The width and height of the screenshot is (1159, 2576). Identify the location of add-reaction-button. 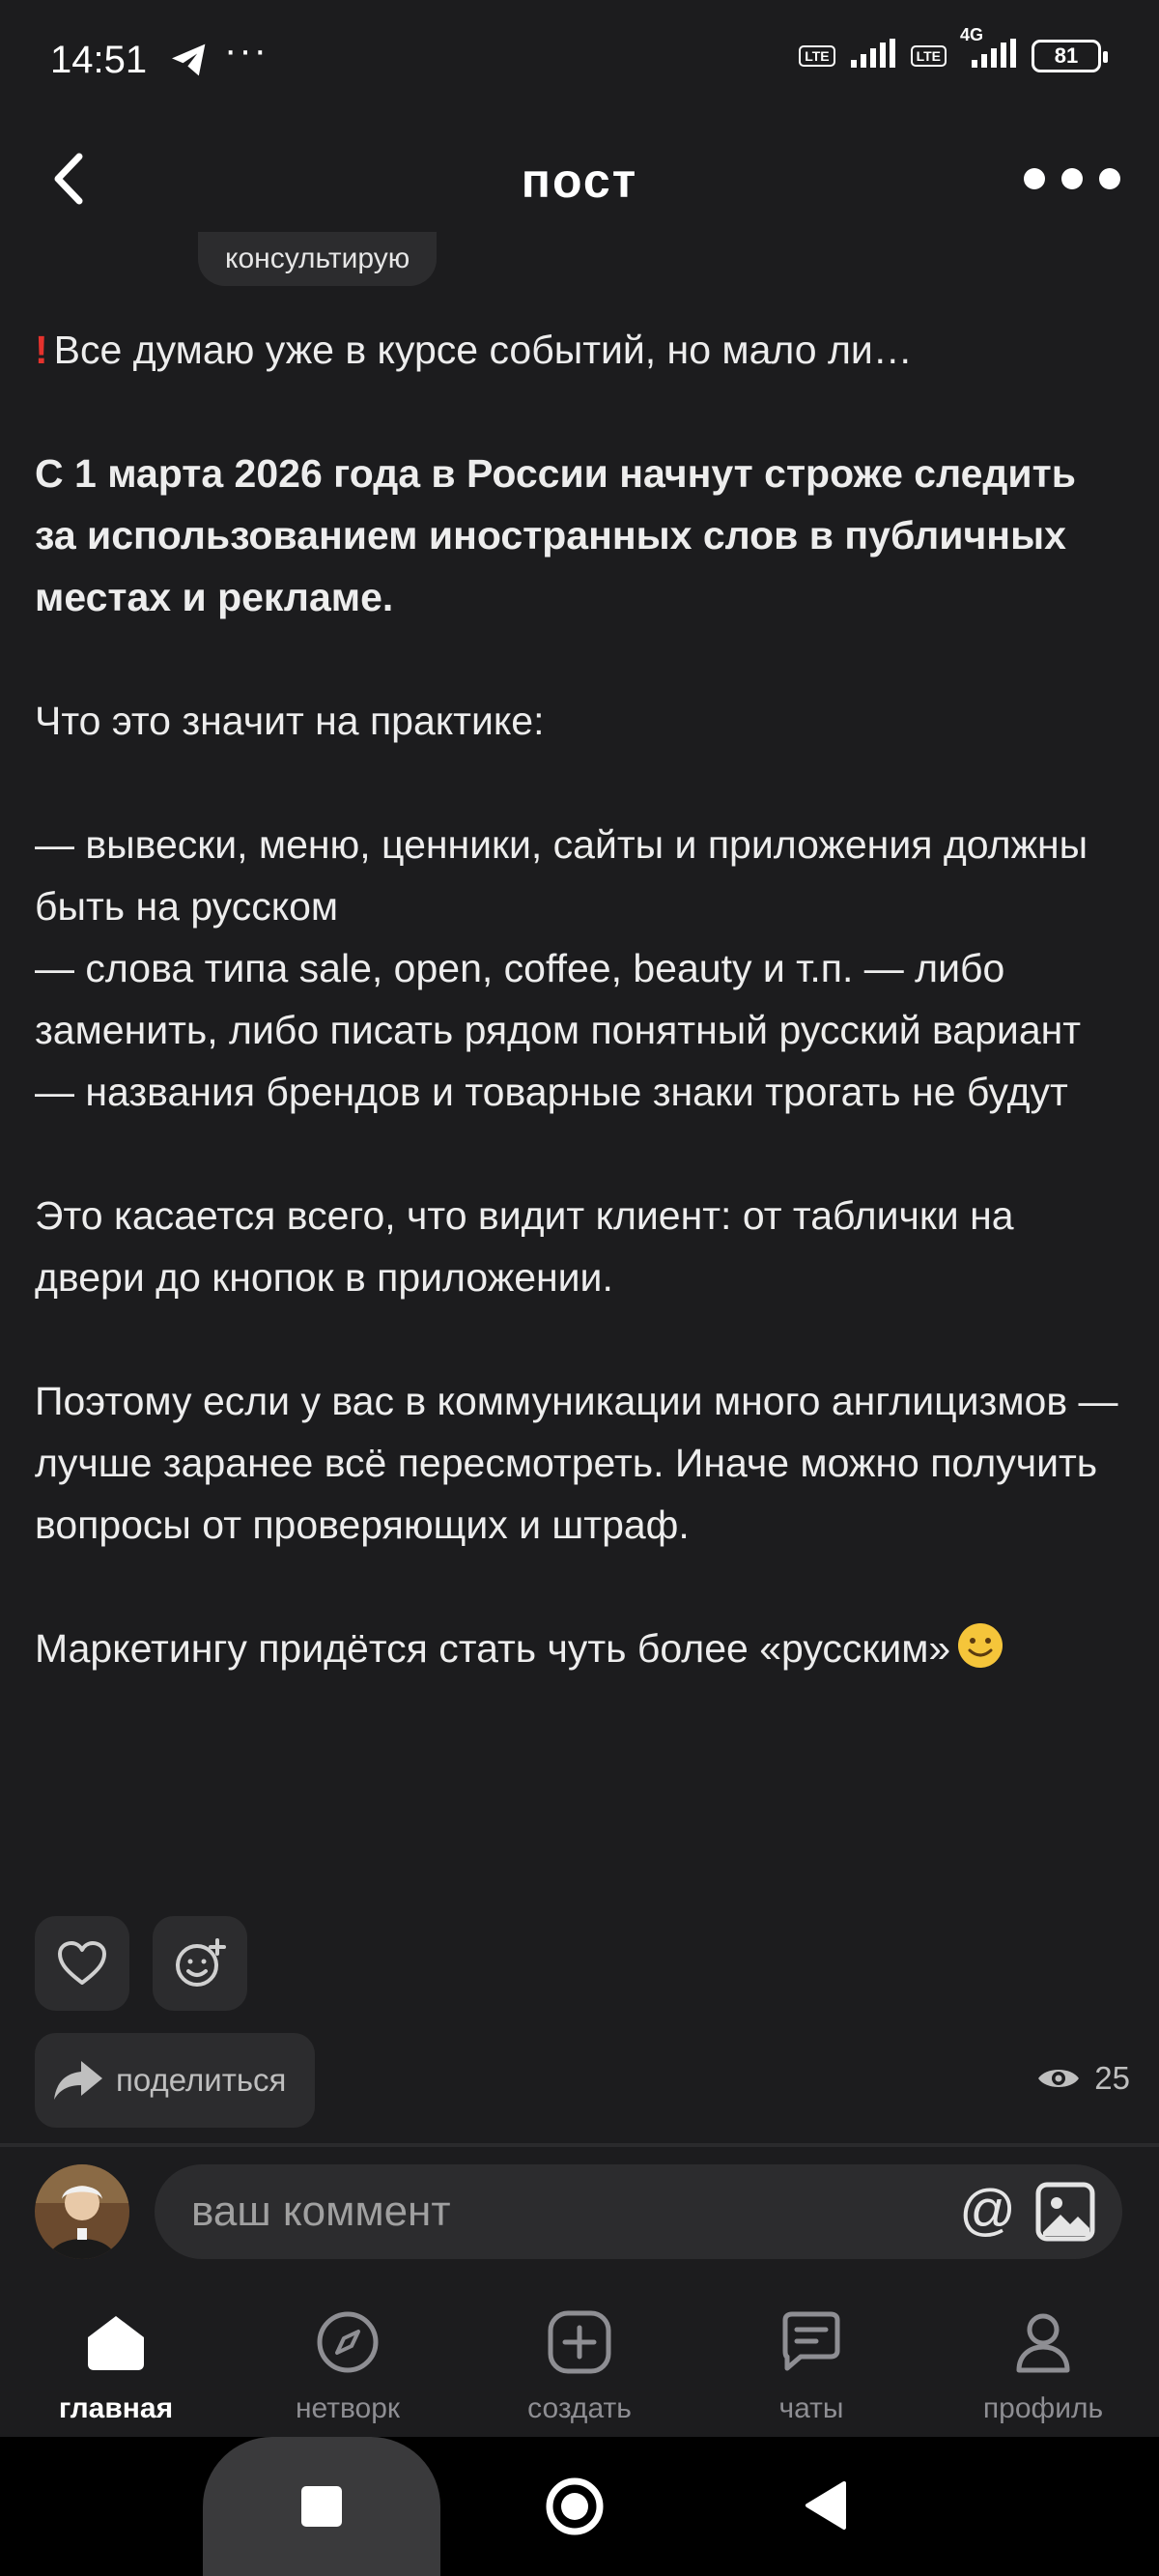
(200, 1964).